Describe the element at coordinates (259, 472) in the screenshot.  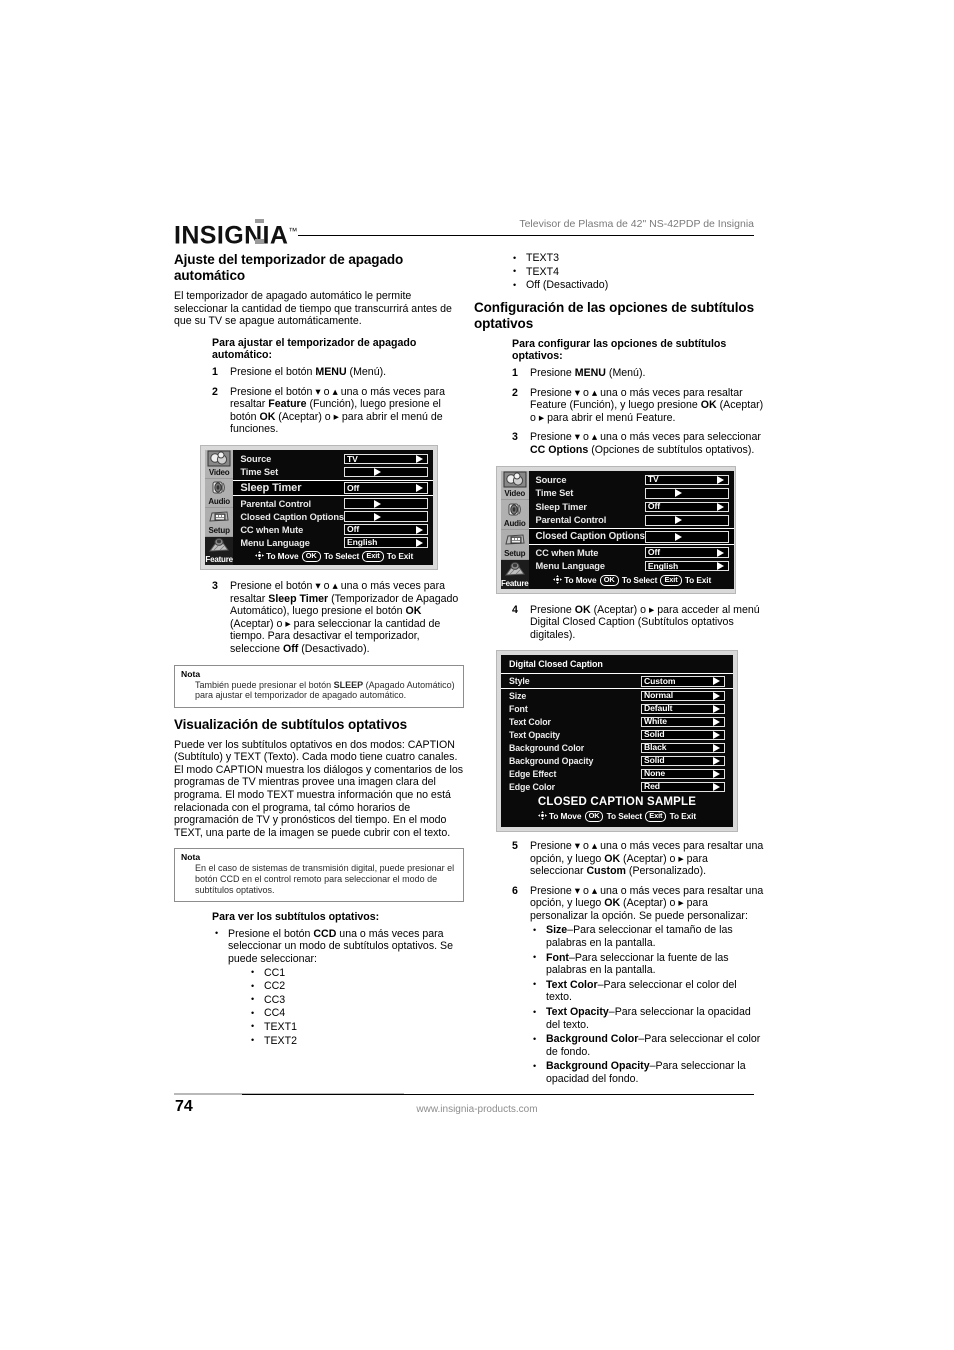
I see `osd-row-label: Time Set` at that location.